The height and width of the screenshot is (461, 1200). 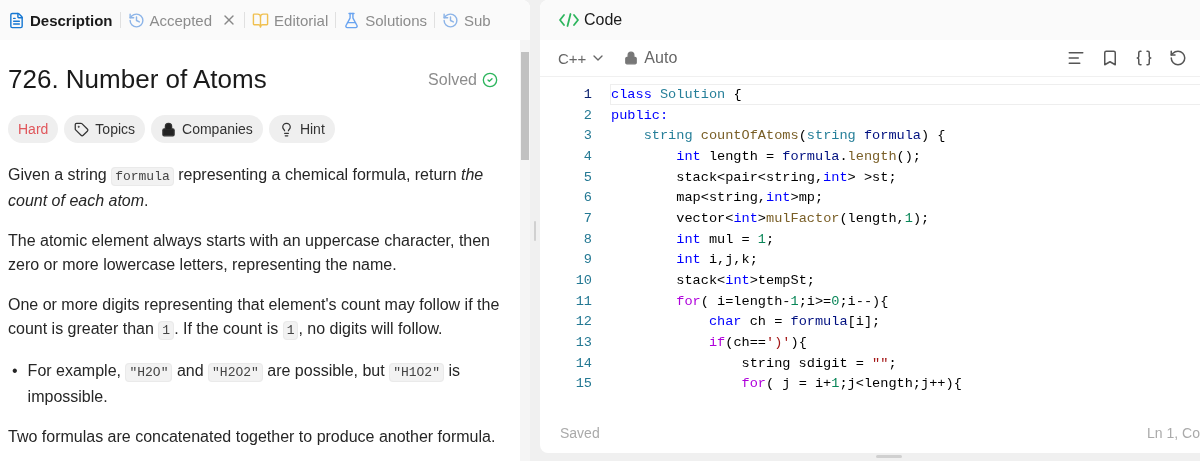 I want to click on code-line: stack<int>tempSt;, so click(x=745, y=281).